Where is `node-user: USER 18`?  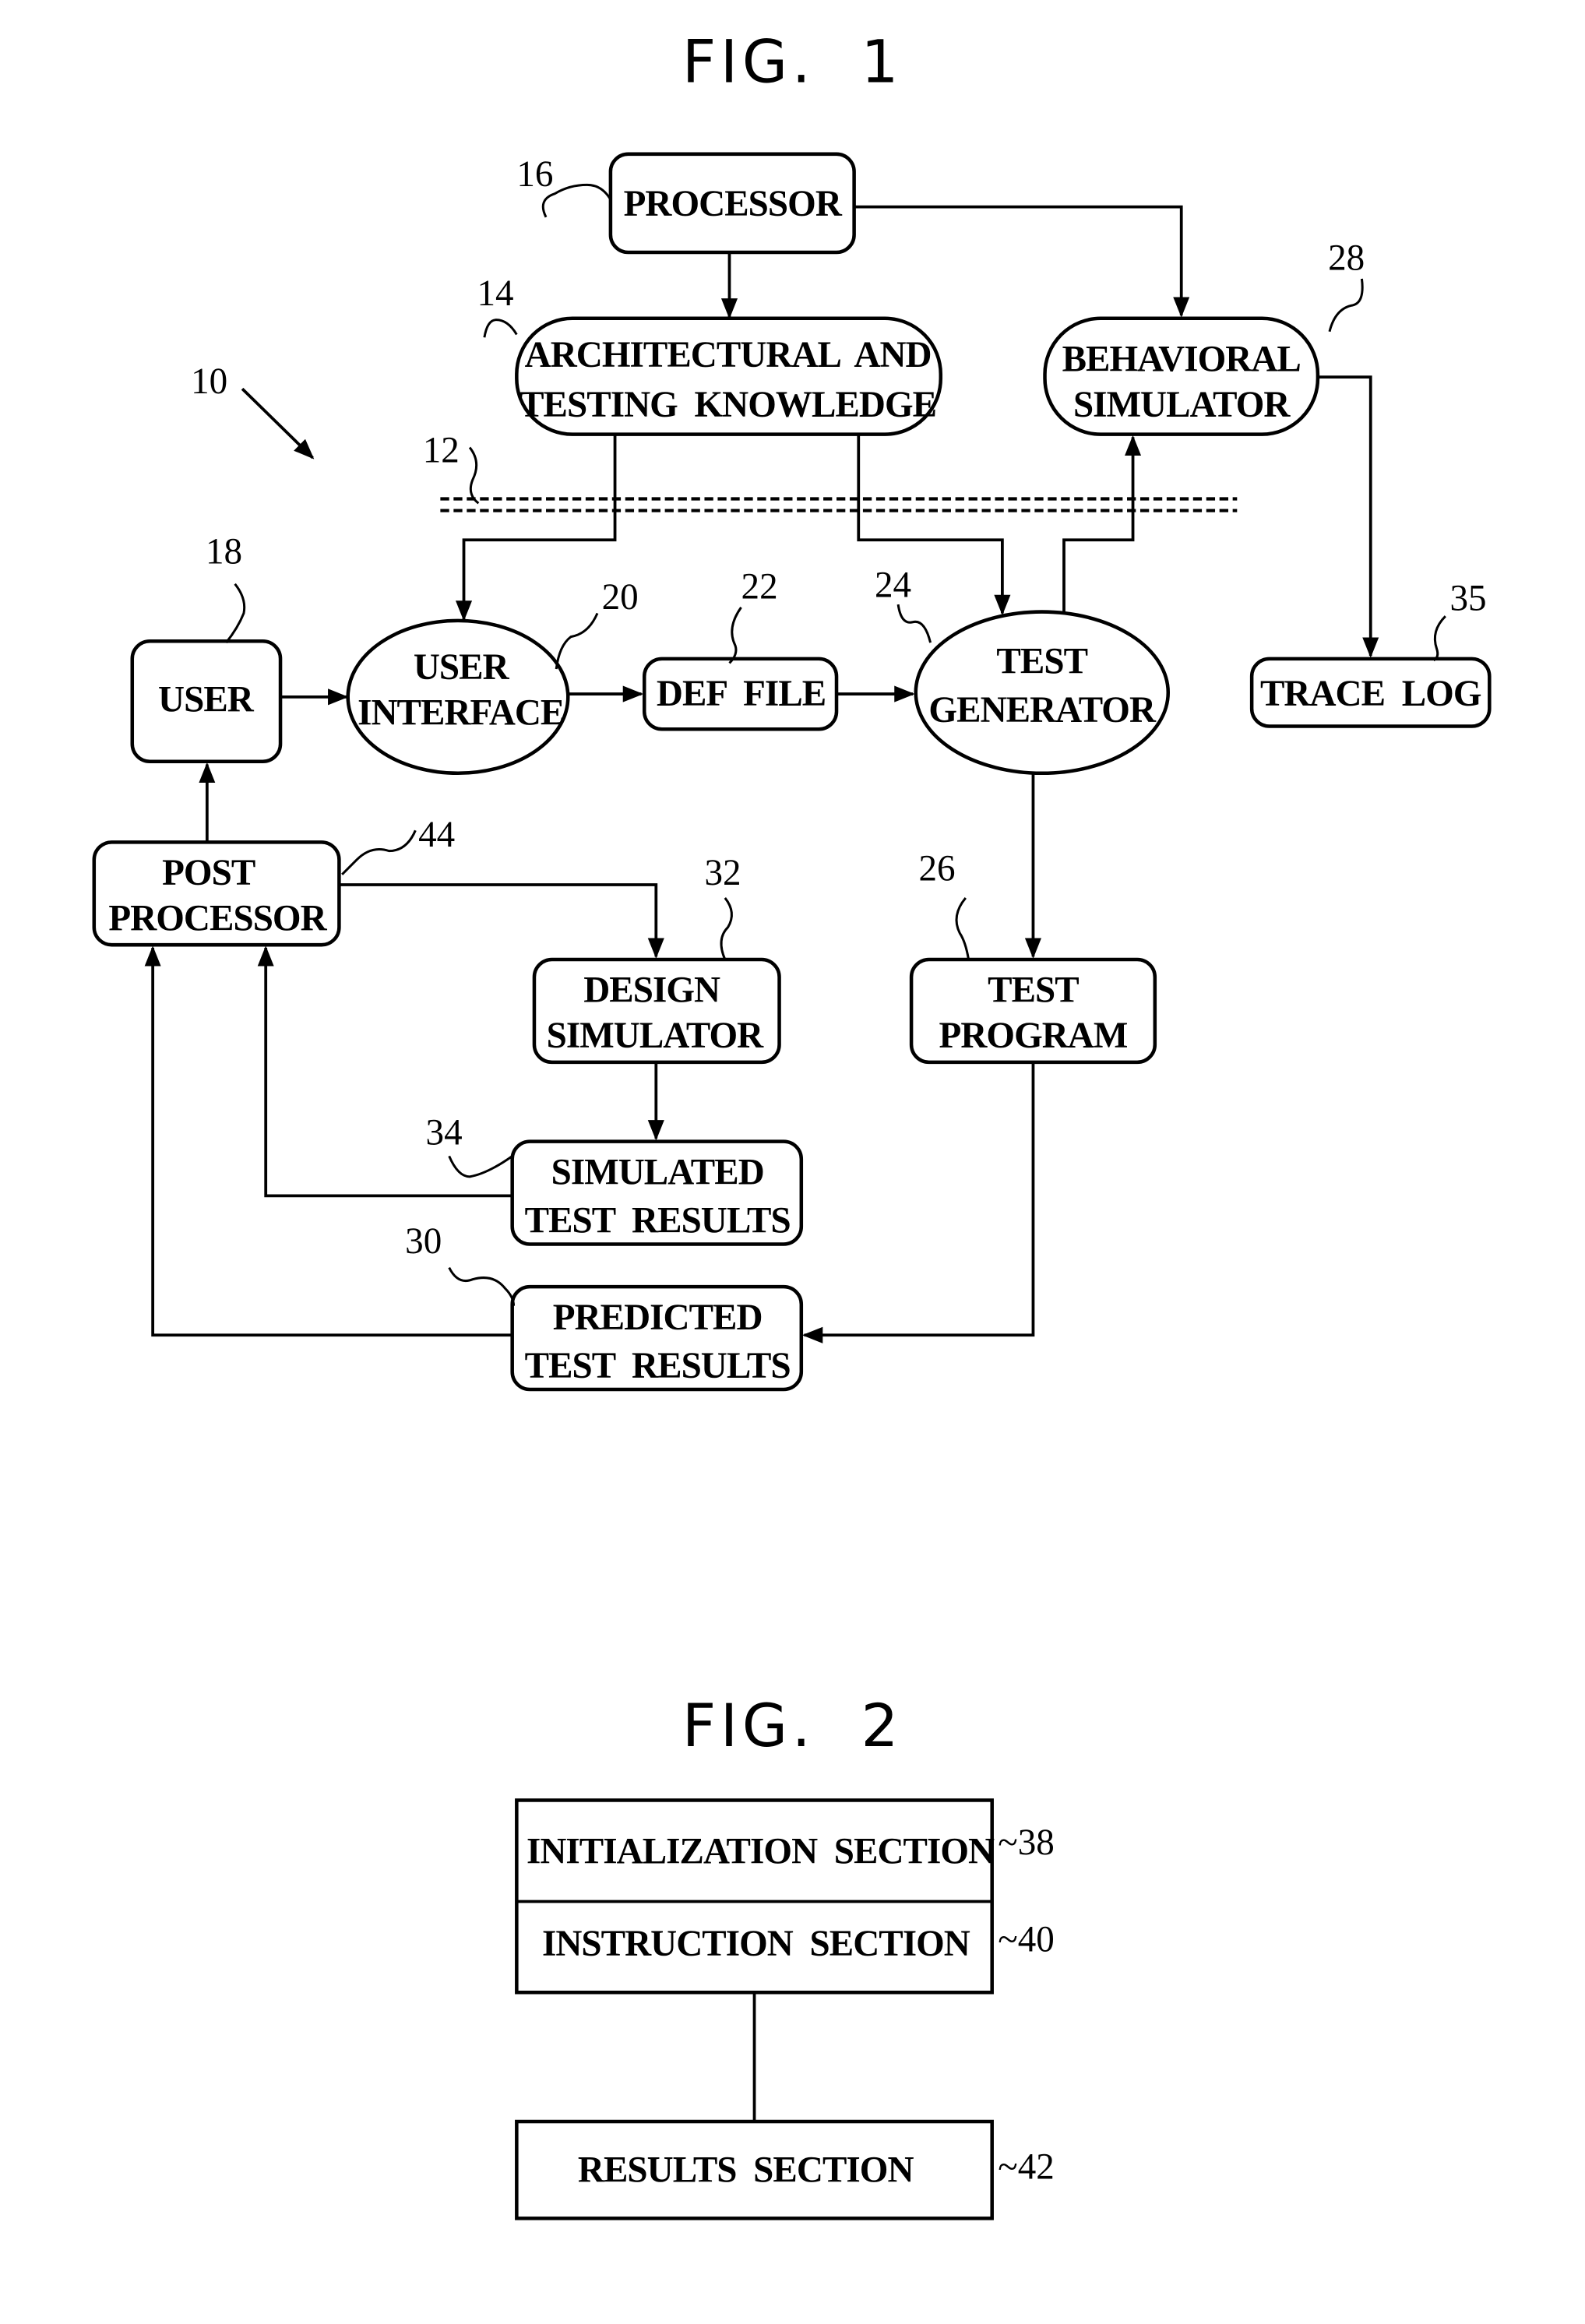
node-user: USER 18 is located at coordinates (206, 647).